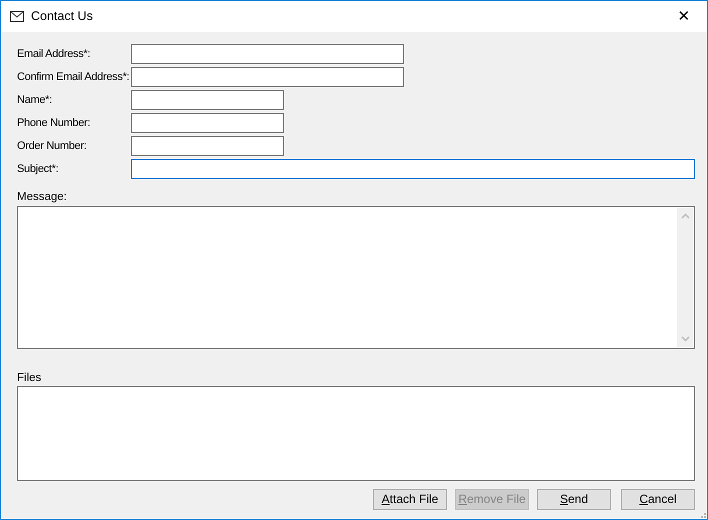  I want to click on resize-grip-icon, so click(702, 515).